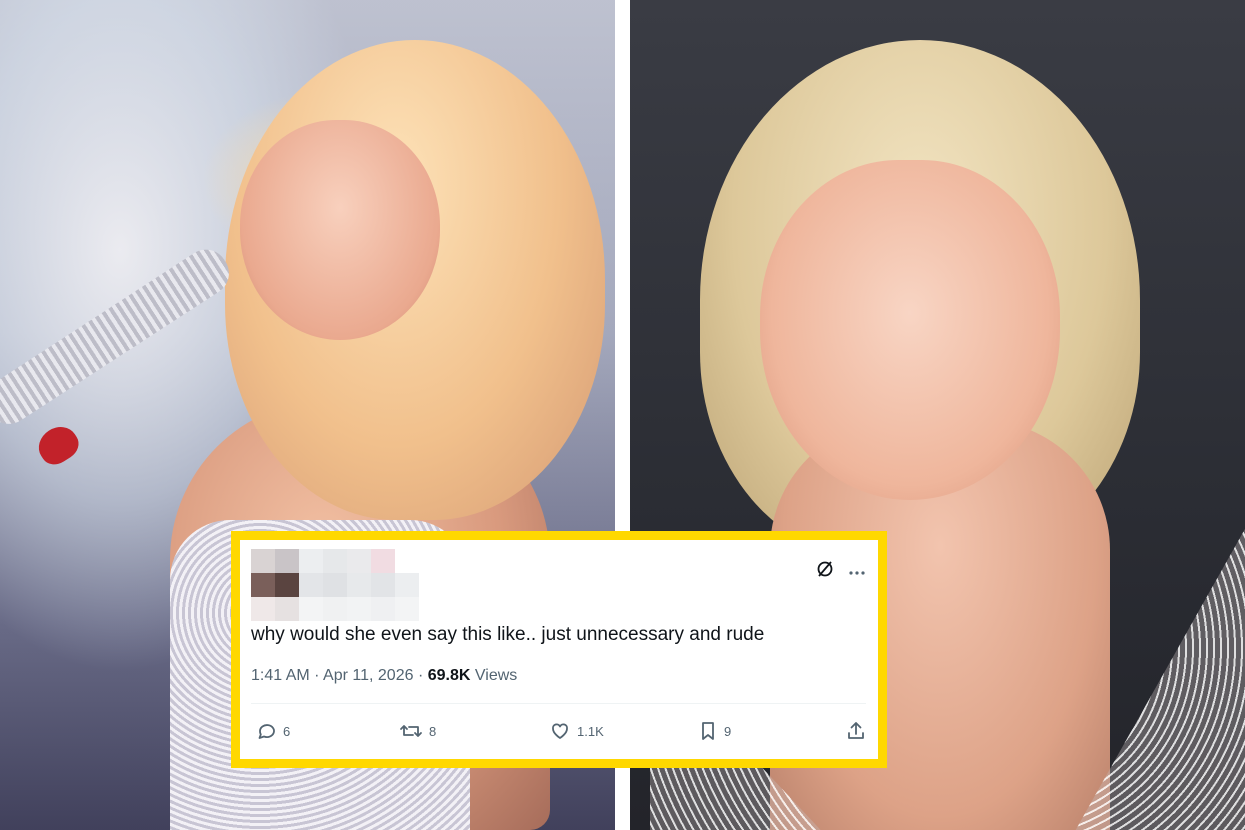  Describe the element at coordinates (576, 731) in the screenshot. I see `like-button: 1.1K` at that location.